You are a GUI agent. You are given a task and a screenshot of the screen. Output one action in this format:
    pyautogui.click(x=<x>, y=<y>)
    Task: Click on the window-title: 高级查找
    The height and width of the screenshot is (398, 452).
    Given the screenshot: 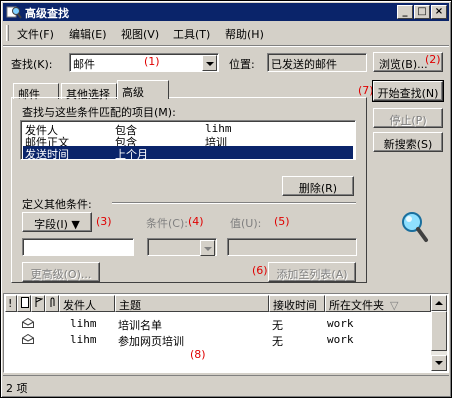 What is the action you would take?
    pyautogui.click(x=47, y=13)
    